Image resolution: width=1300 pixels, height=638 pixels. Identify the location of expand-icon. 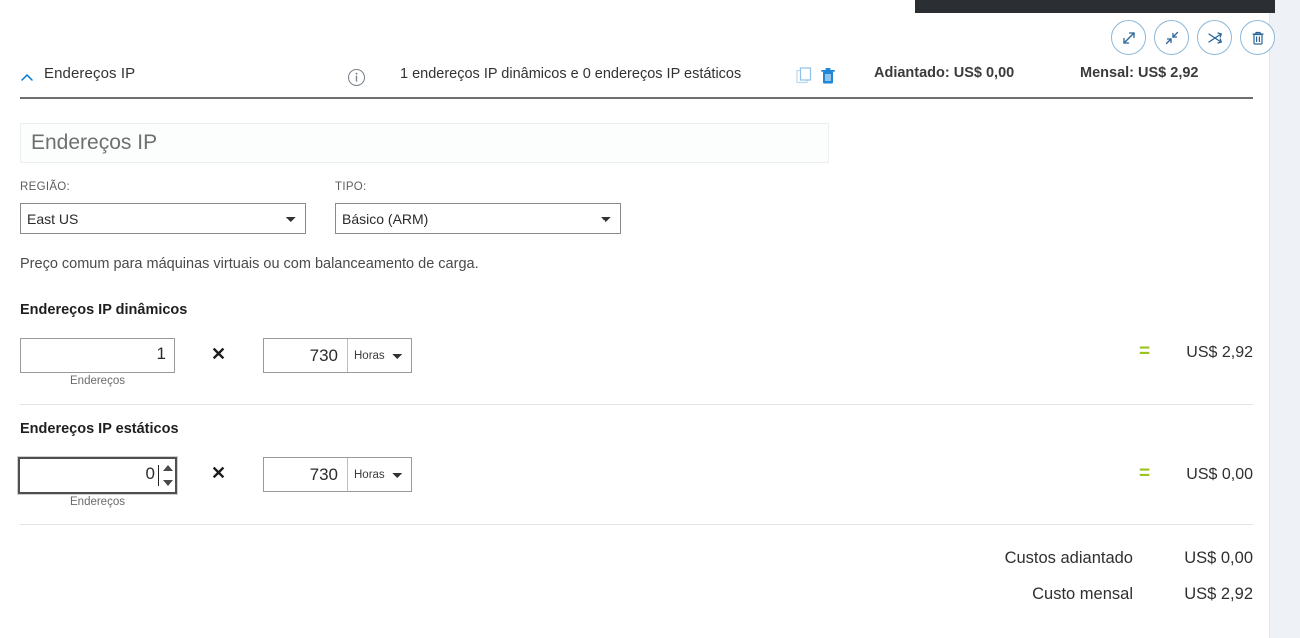
(1128, 37).